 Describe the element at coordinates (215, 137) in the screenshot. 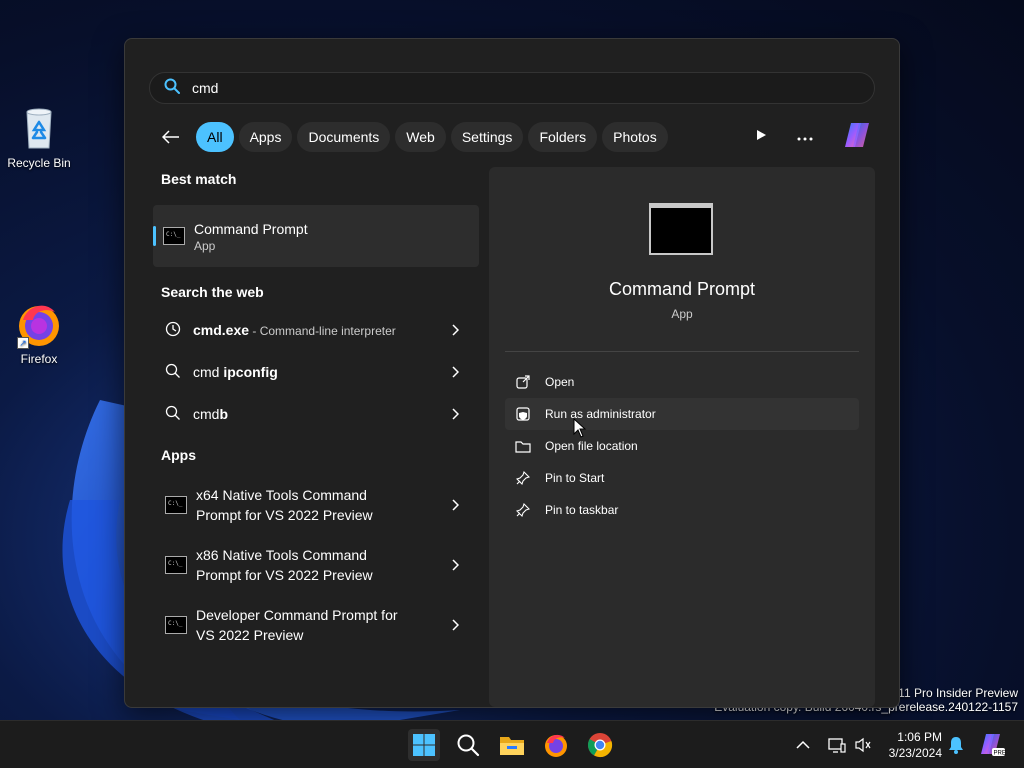

I see `filter-all: All` at that location.